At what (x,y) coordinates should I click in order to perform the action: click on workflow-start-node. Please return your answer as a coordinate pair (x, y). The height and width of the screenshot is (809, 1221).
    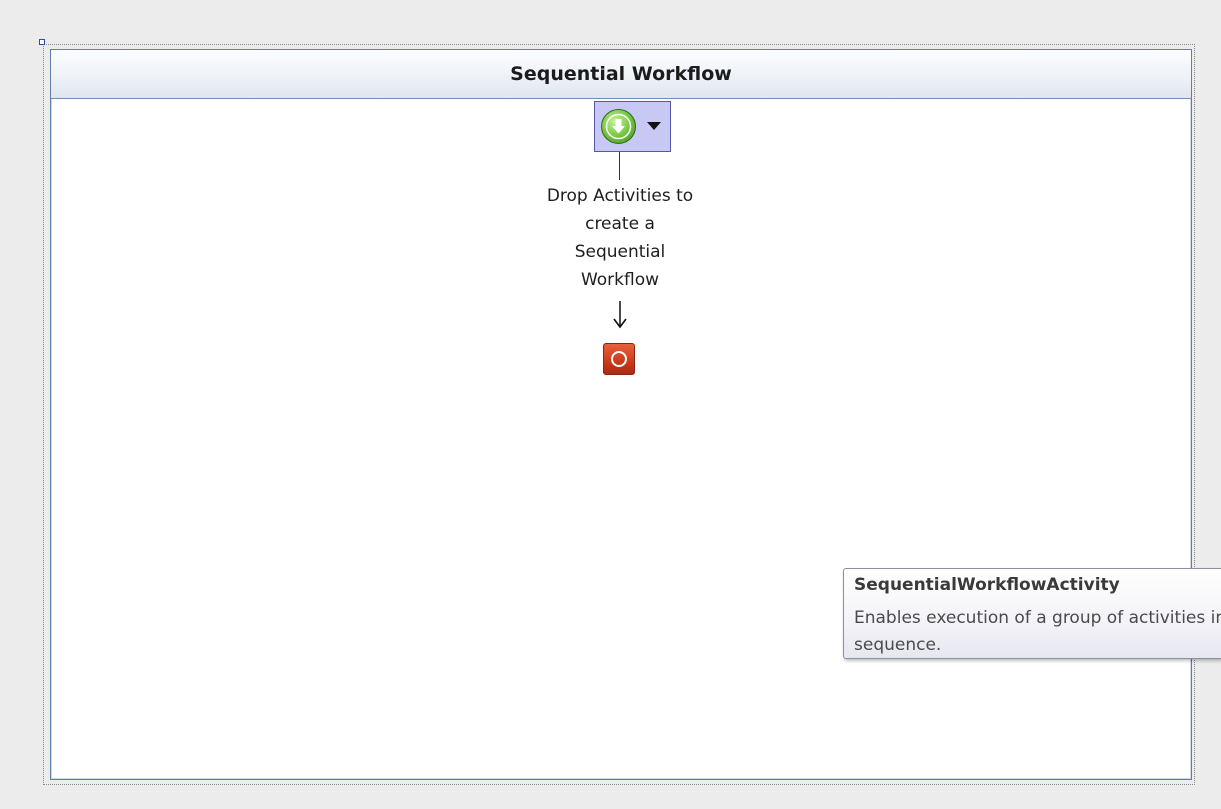
    Looking at the image, I should click on (632, 126).